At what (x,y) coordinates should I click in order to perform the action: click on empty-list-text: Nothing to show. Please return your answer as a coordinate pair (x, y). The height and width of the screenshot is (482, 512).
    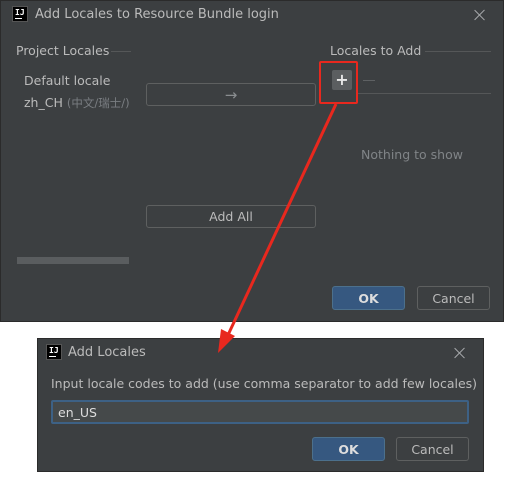
    Looking at the image, I should click on (412, 154).